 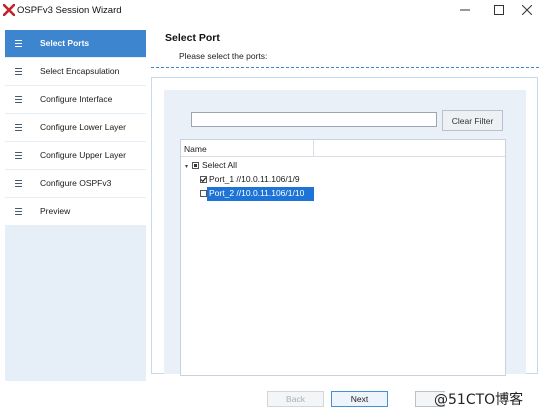 I want to click on sidebar-item-label: Select Ports, so click(x=65, y=43).